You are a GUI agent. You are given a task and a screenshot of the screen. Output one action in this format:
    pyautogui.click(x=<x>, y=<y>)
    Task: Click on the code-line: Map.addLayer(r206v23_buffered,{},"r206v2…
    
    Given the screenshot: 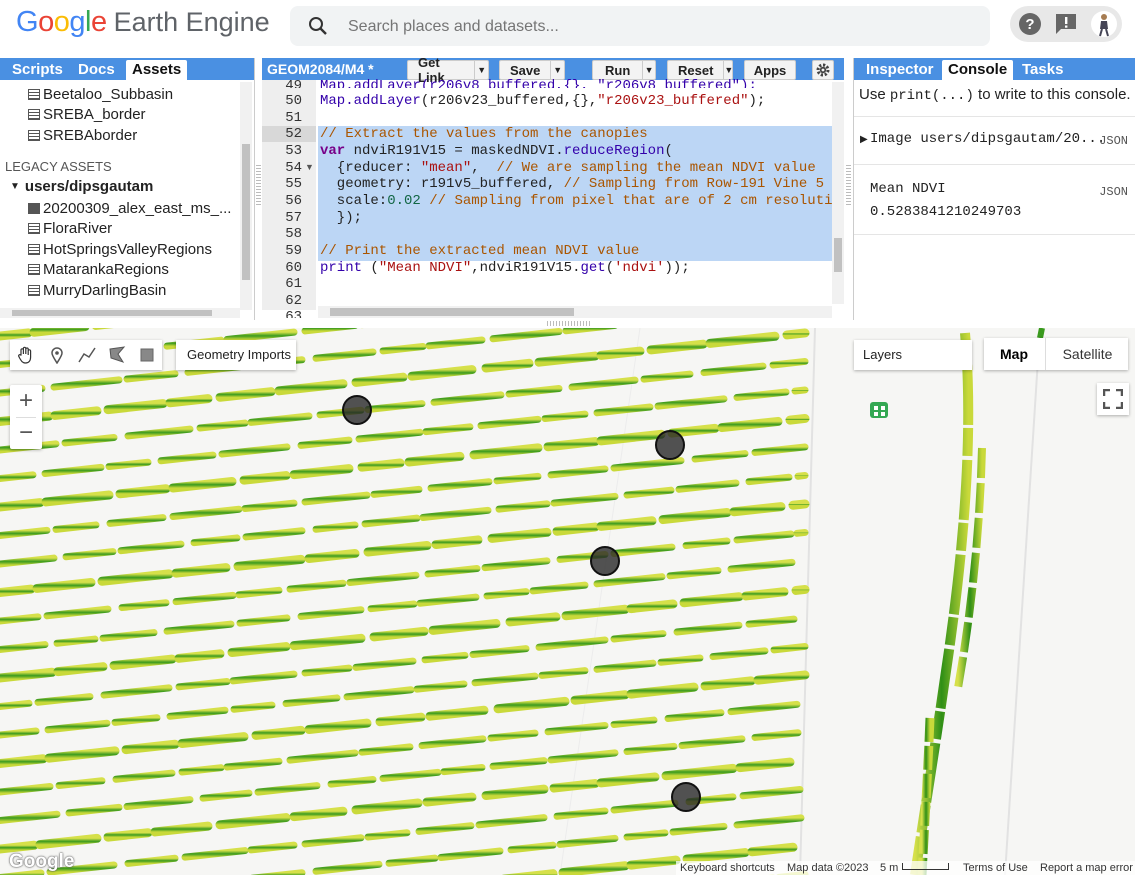 What is the action you would take?
    pyautogui.click(x=542, y=101)
    